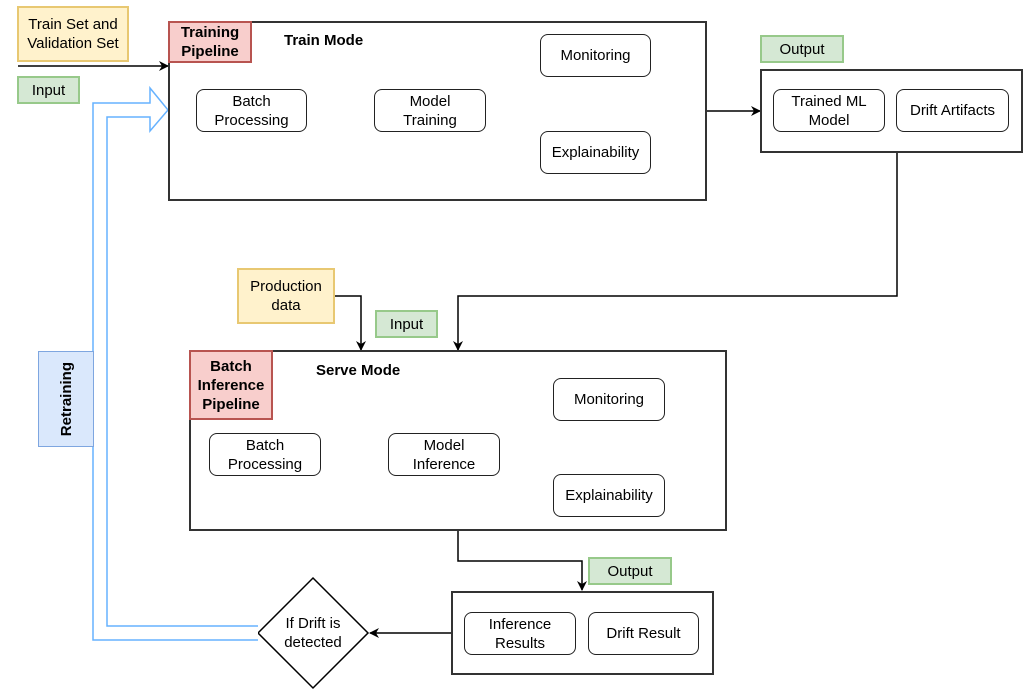 This screenshot has width=1035, height=692. What do you see at coordinates (430, 110) in the screenshot?
I see `model-training: Model Training` at bounding box center [430, 110].